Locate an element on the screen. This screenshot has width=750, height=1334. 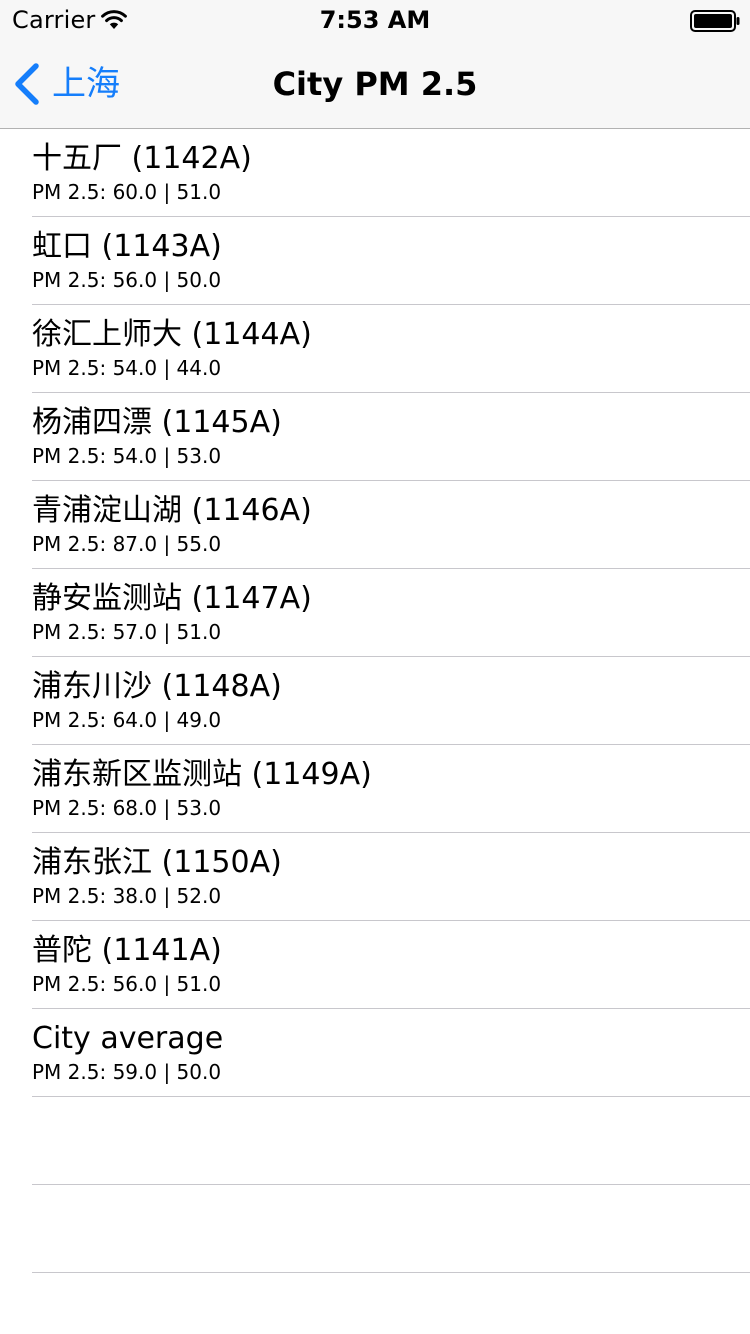
pm25-readings: PM 2.5: 60.0 | 51.0 is located at coordinates (127, 192).